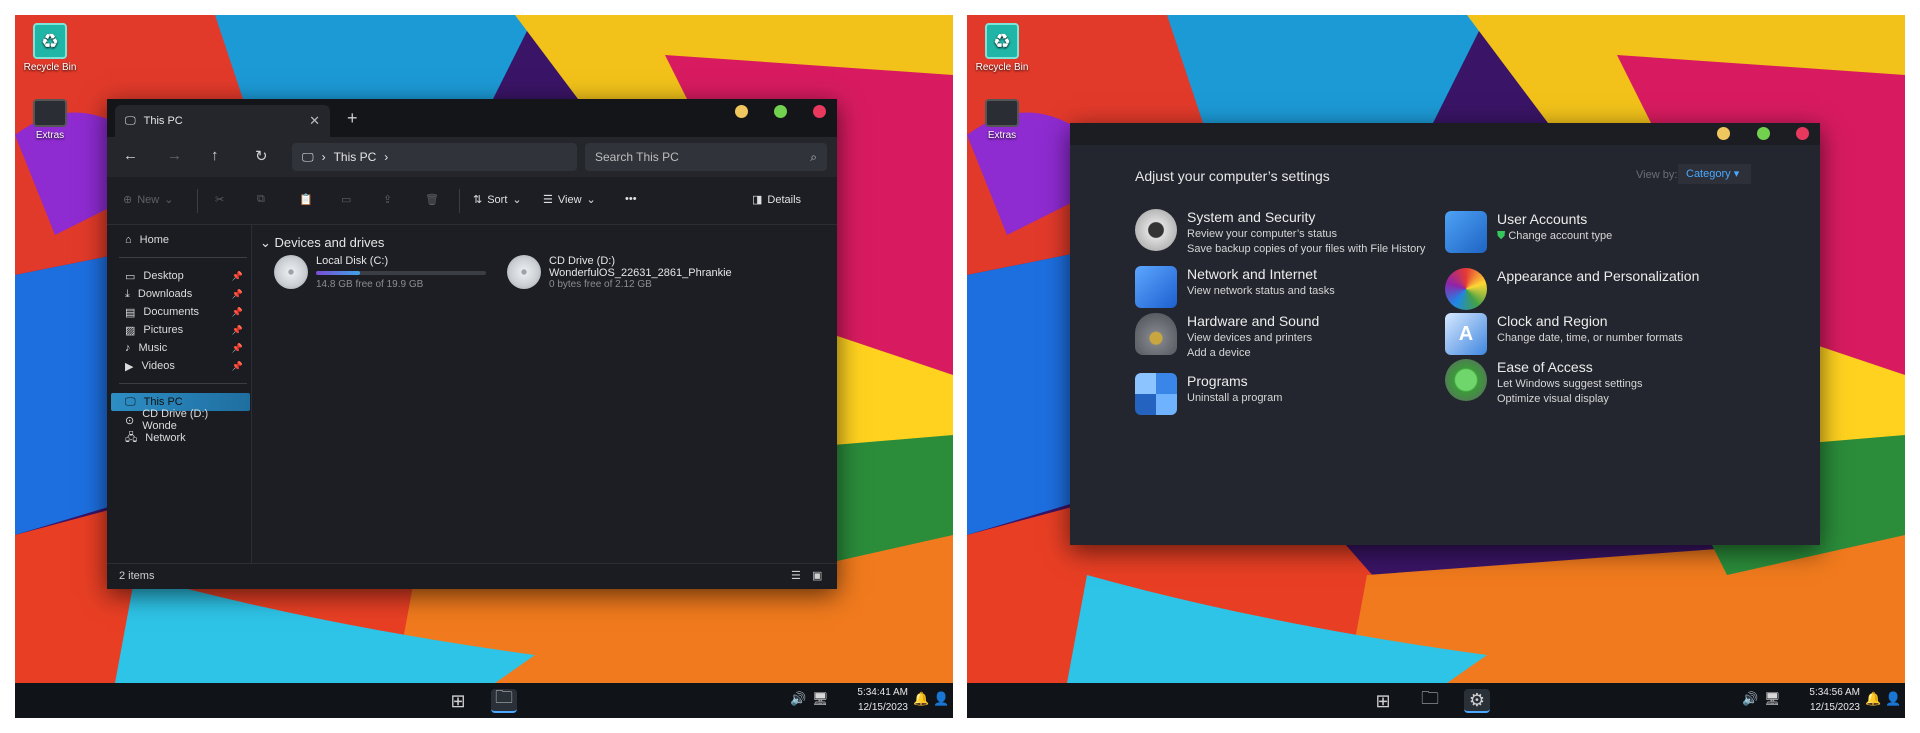 The height and width of the screenshot is (733, 1920). Describe the element at coordinates (1466, 380) in the screenshot. I see `accessibility-icon` at that location.